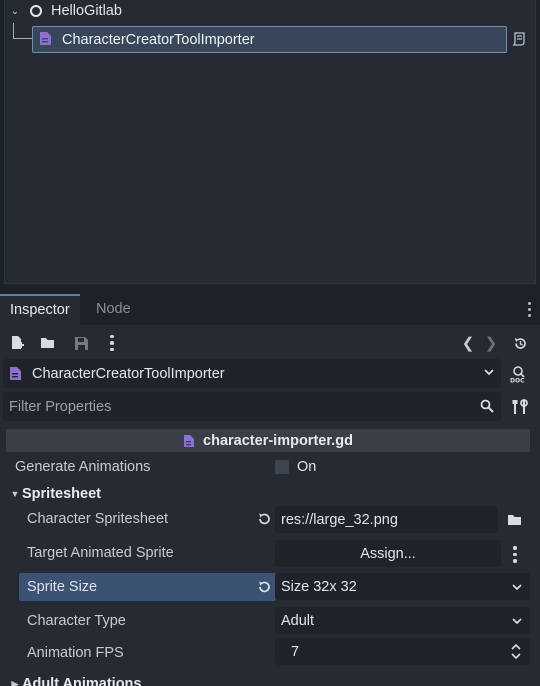 This screenshot has height=686, width=540. I want to click on generate-animations-checkbox, so click(282, 467).